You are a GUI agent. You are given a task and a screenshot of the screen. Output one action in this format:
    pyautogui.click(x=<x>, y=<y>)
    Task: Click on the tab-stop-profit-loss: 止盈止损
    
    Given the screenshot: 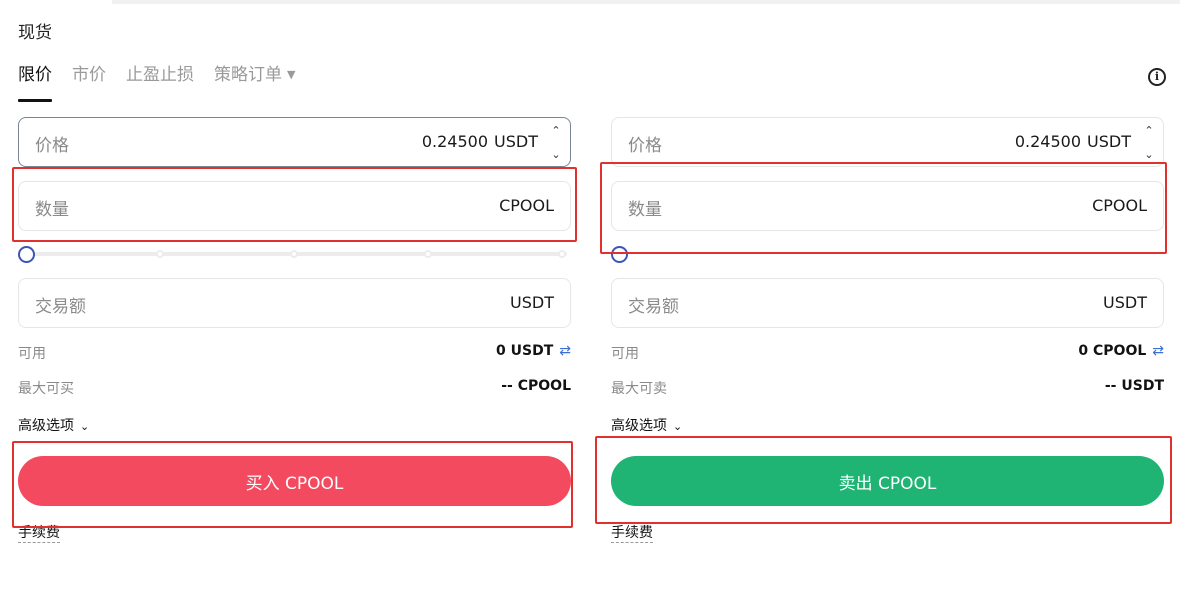 What is the action you would take?
    pyautogui.click(x=160, y=82)
    